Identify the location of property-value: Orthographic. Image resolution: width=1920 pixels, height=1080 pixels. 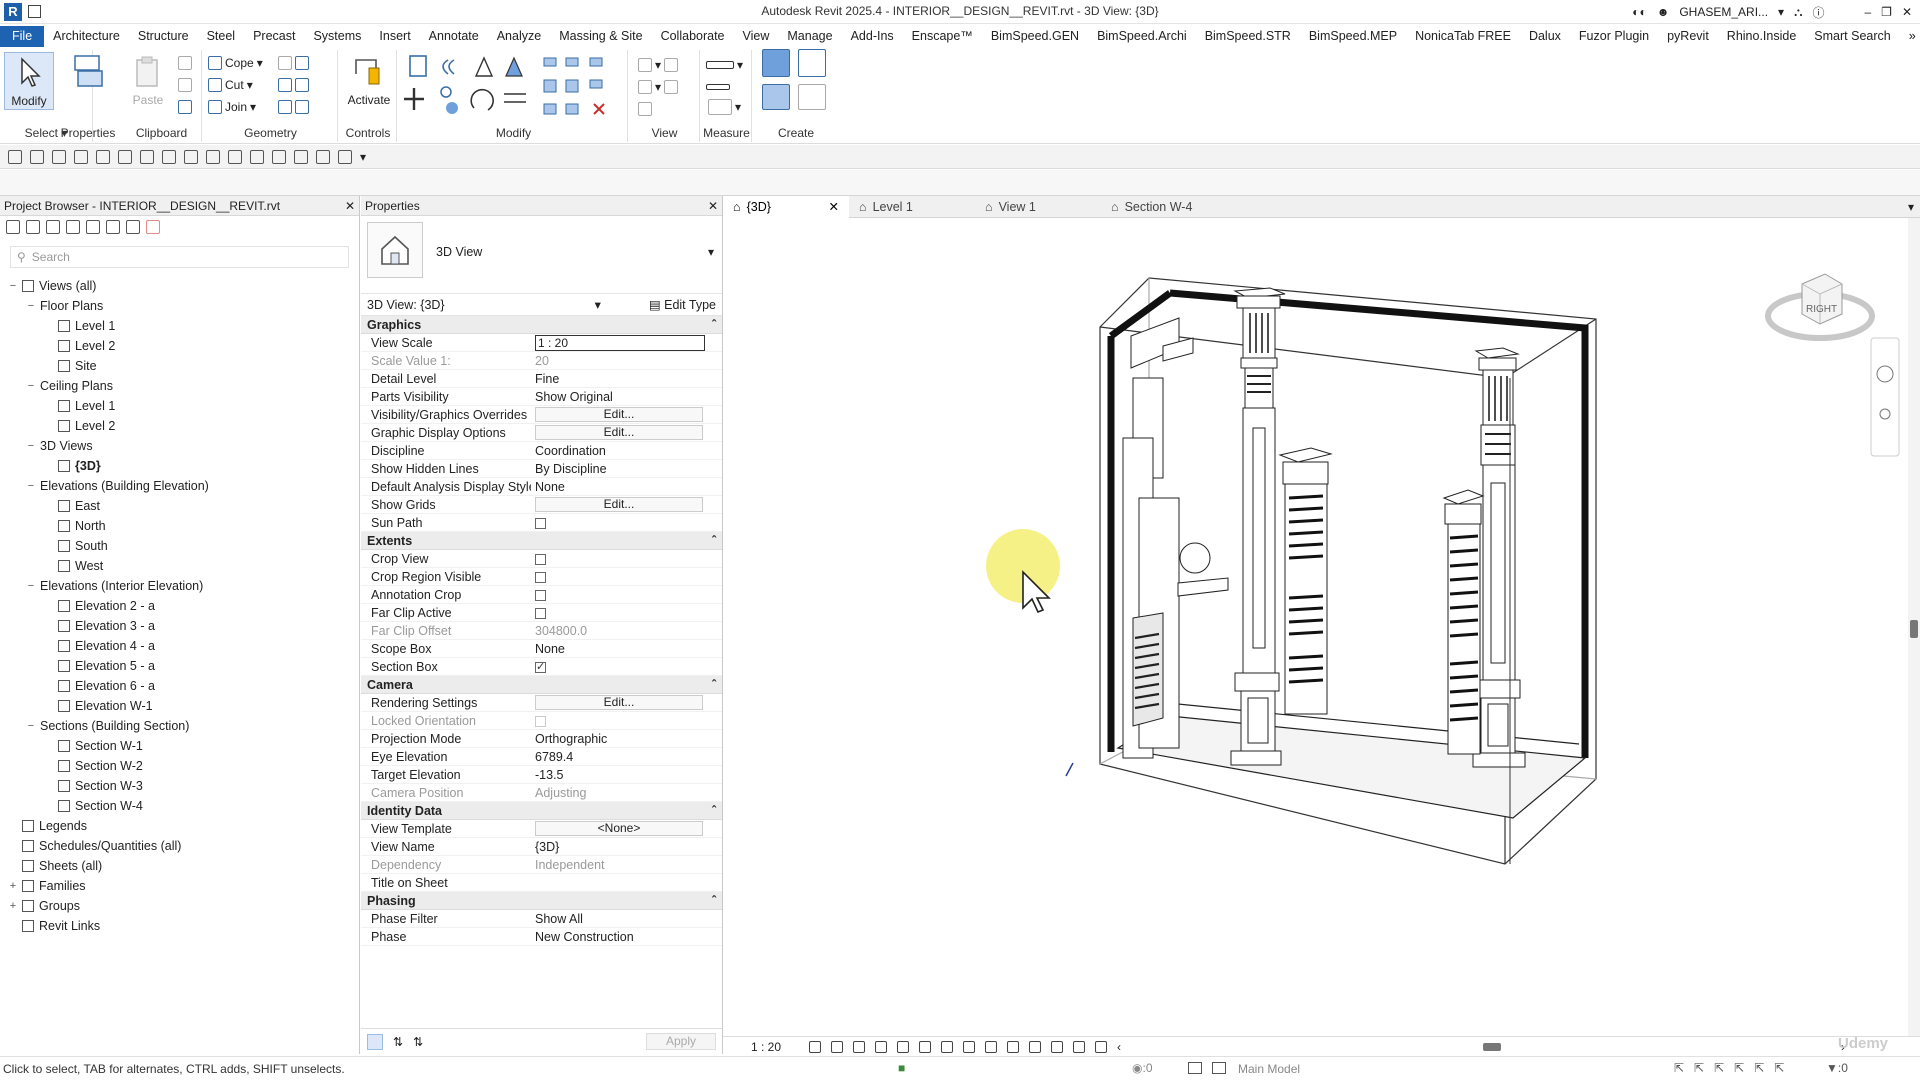
(626, 739).